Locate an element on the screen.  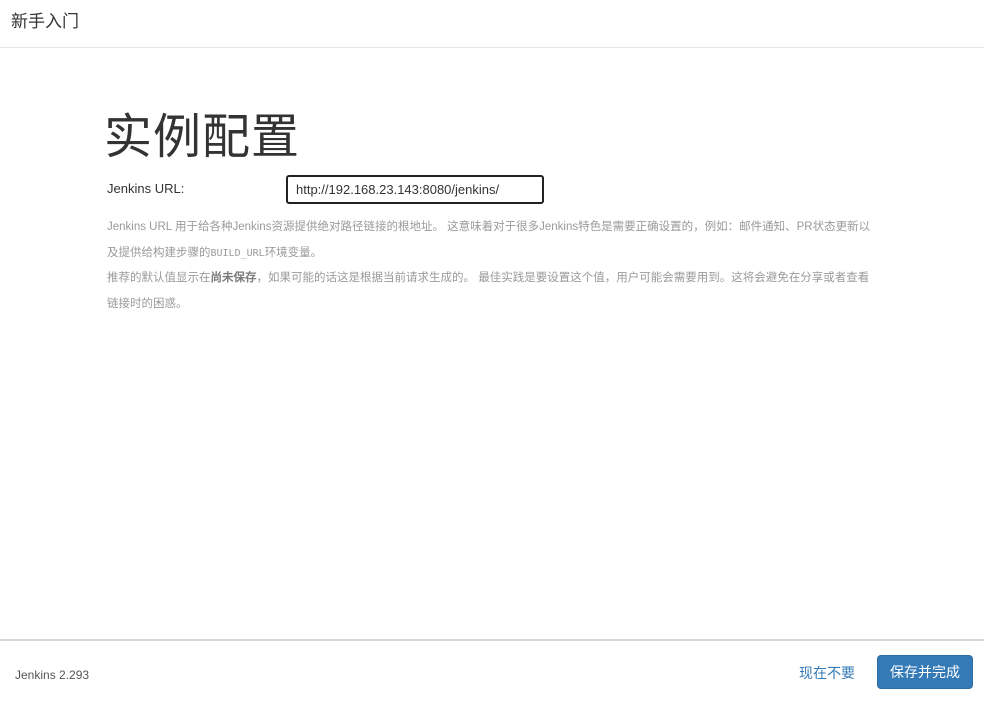
save-and-finish-button: 保存并完成 is located at coordinates (925, 672).